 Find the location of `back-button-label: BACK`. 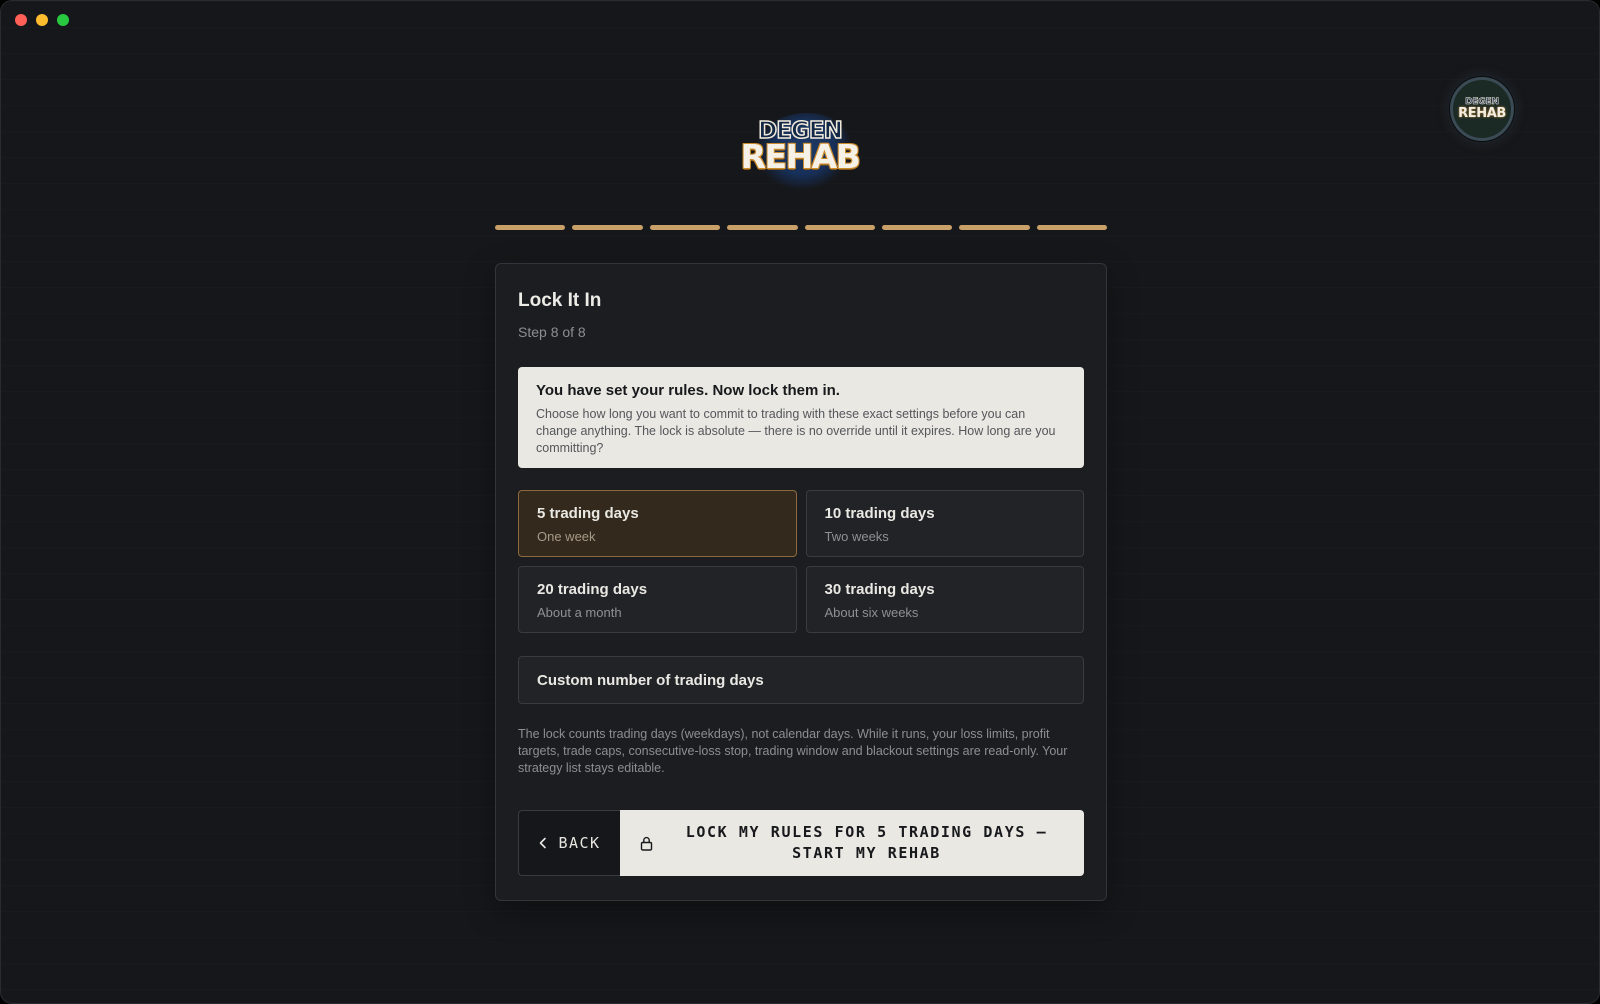

back-button-label: BACK is located at coordinates (579, 843).